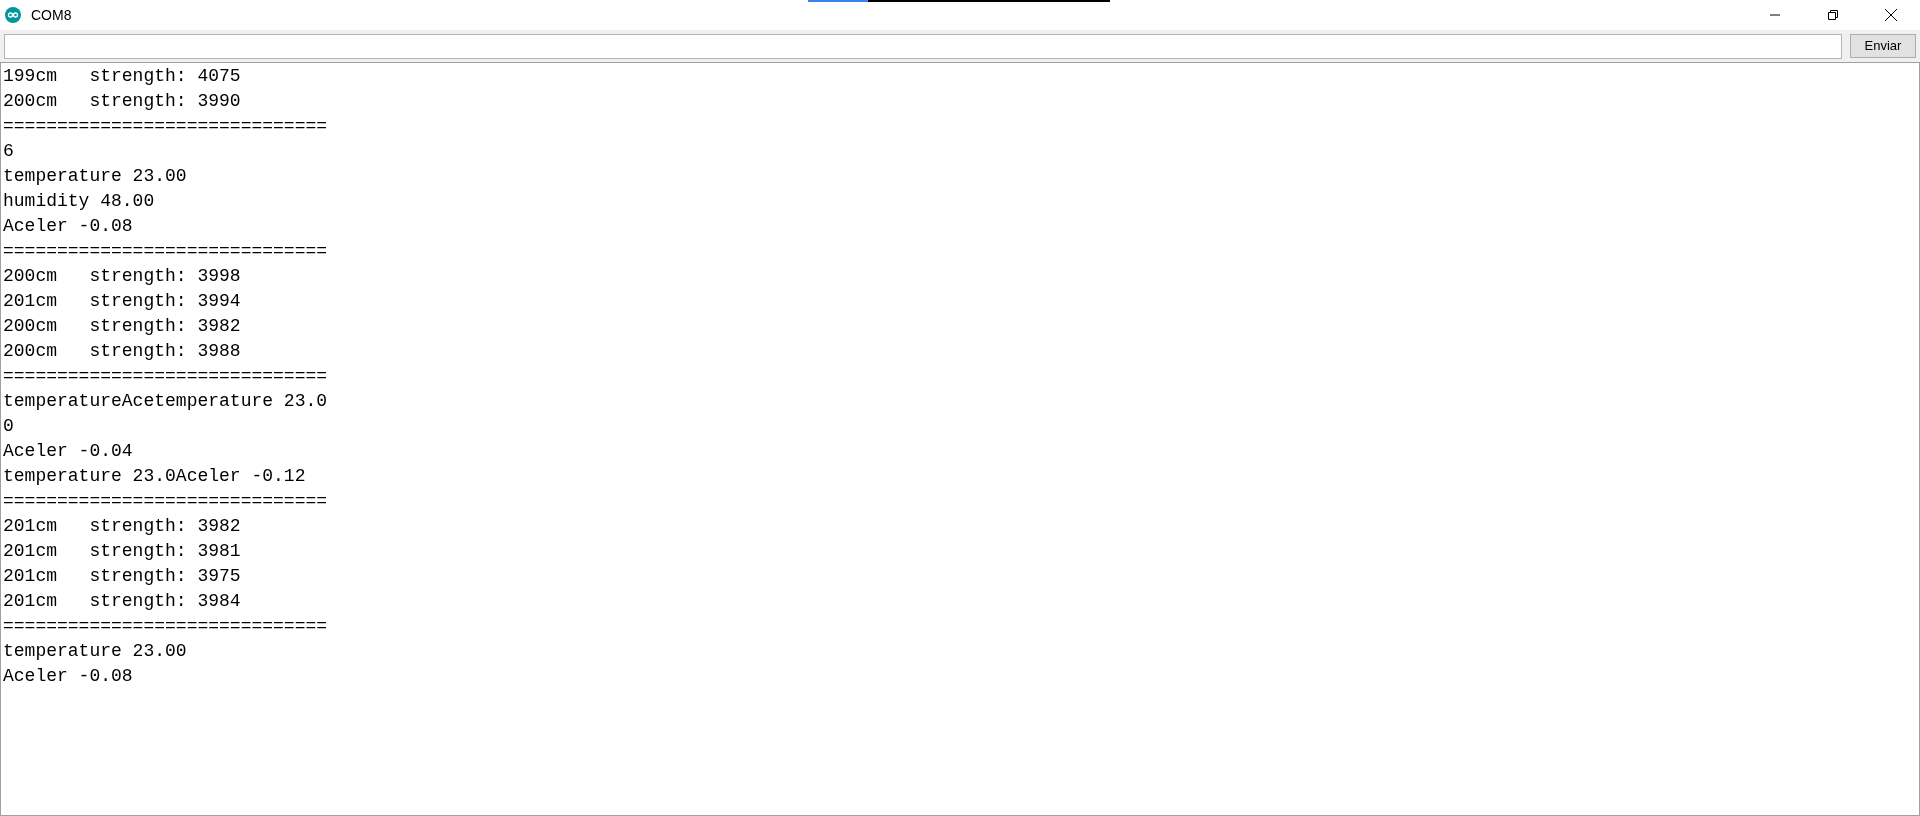  What do you see at coordinates (923, 46) in the screenshot?
I see `send-field` at bounding box center [923, 46].